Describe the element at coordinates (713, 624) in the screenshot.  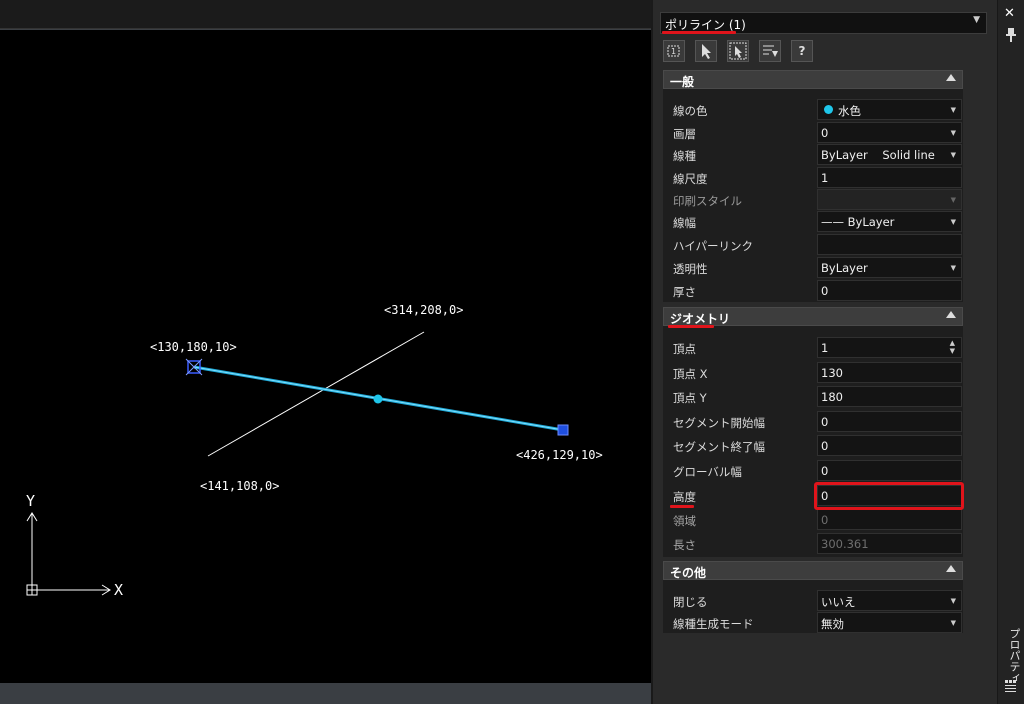
I see `prop-label: 線種生成モード` at that location.